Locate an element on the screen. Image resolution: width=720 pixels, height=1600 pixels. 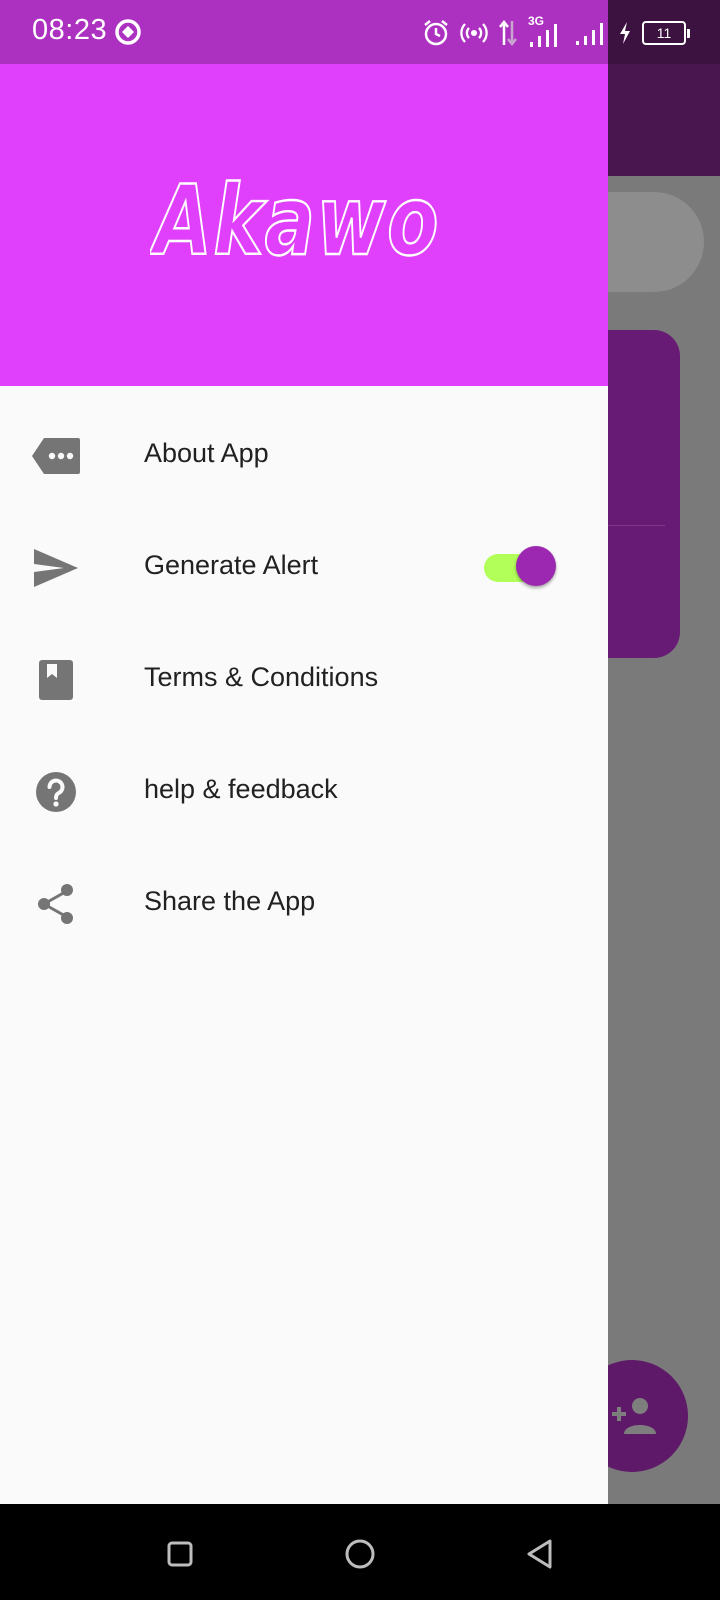
hotspot-icon is located at coordinates (474, 33).